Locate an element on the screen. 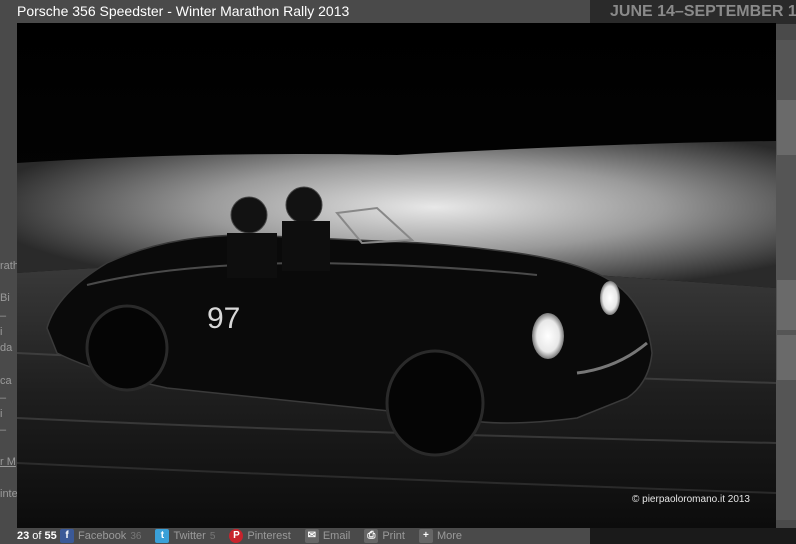 This screenshot has width=796, height=544. headlight-right is located at coordinates (610, 298).